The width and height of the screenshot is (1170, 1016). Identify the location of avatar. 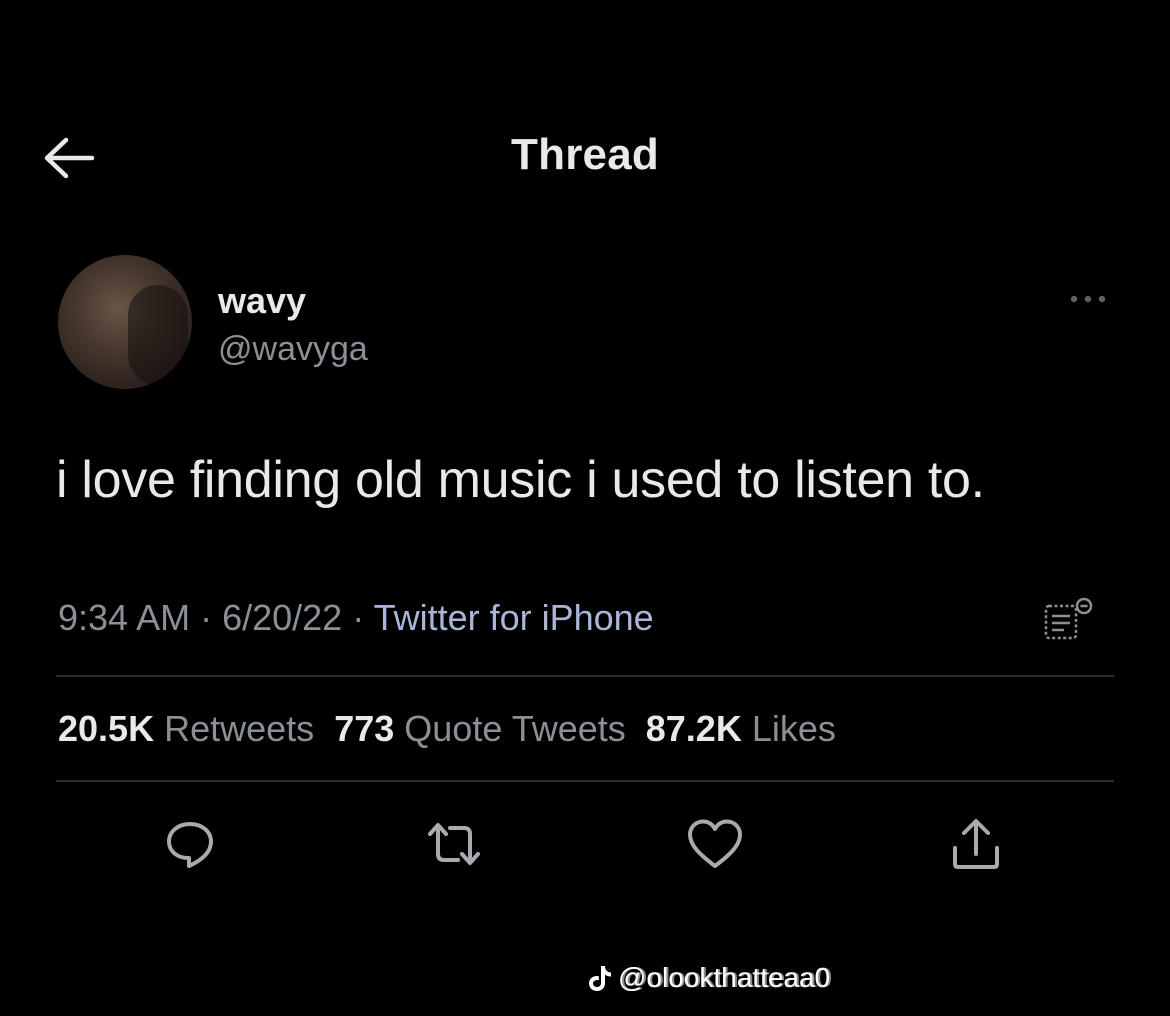
(125, 322).